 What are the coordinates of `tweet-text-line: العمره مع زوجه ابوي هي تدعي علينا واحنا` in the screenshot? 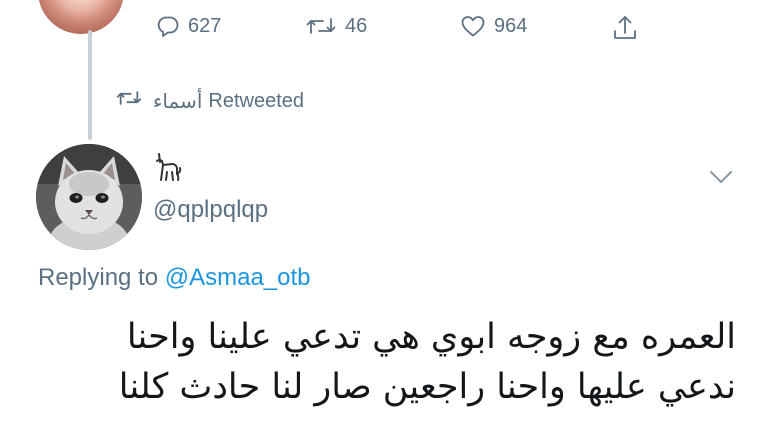 It's located at (431, 337).